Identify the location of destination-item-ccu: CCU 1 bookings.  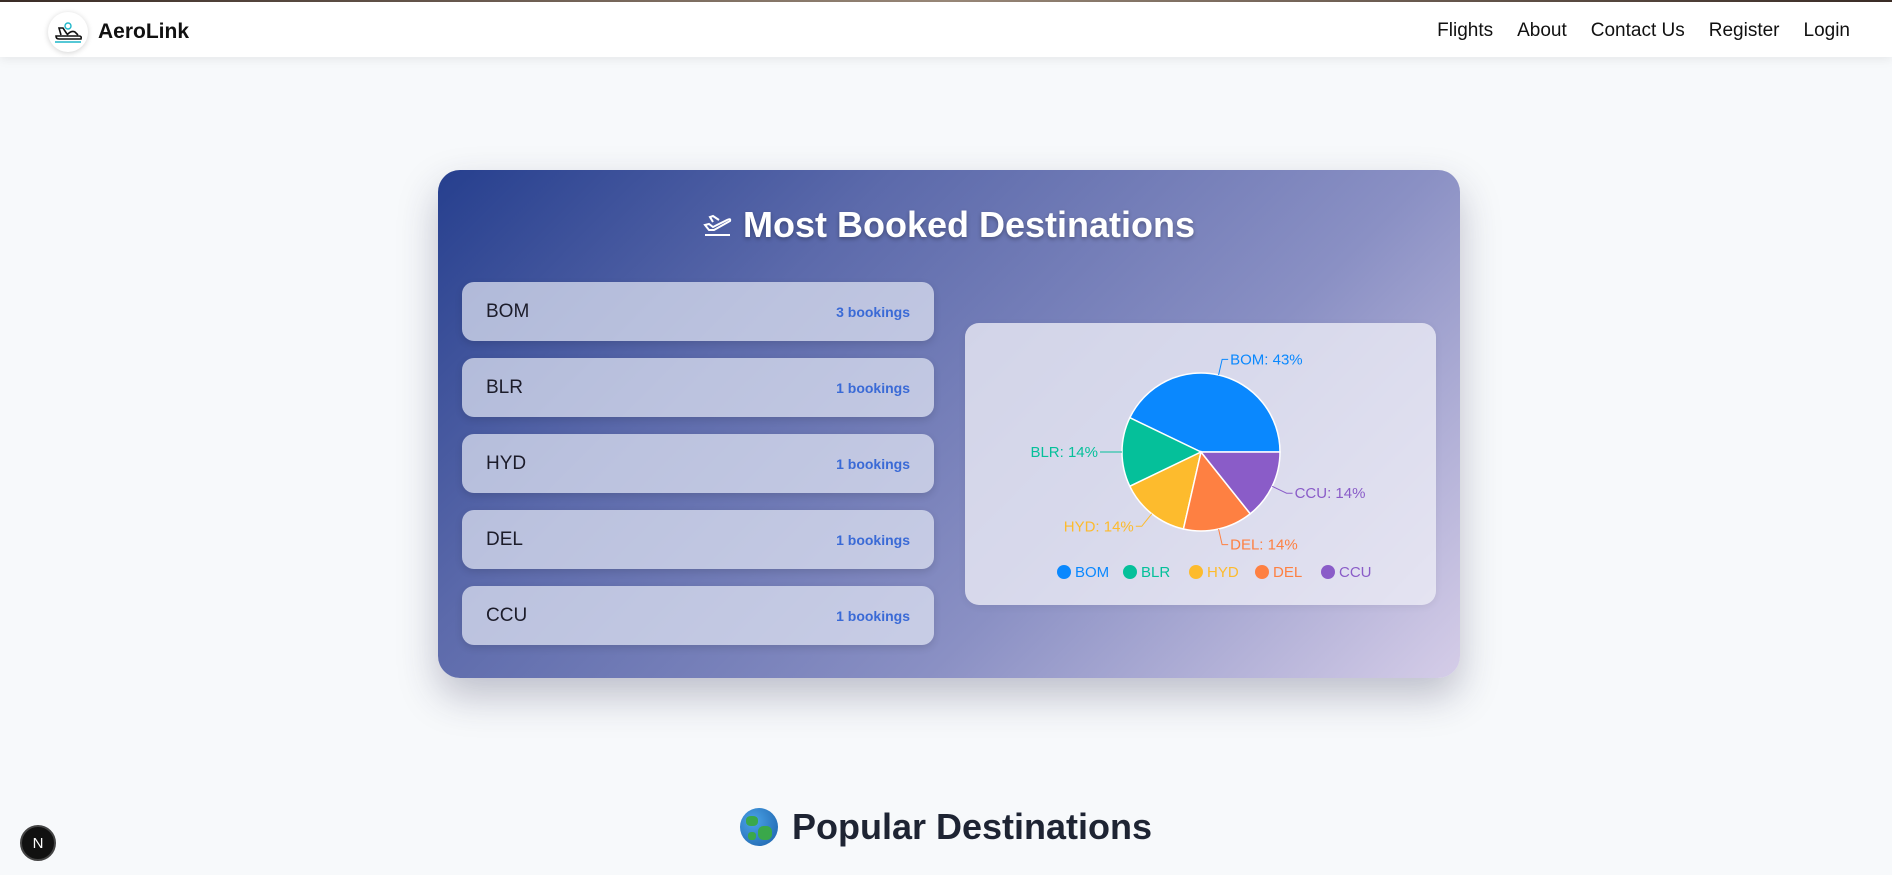
(698, 615).